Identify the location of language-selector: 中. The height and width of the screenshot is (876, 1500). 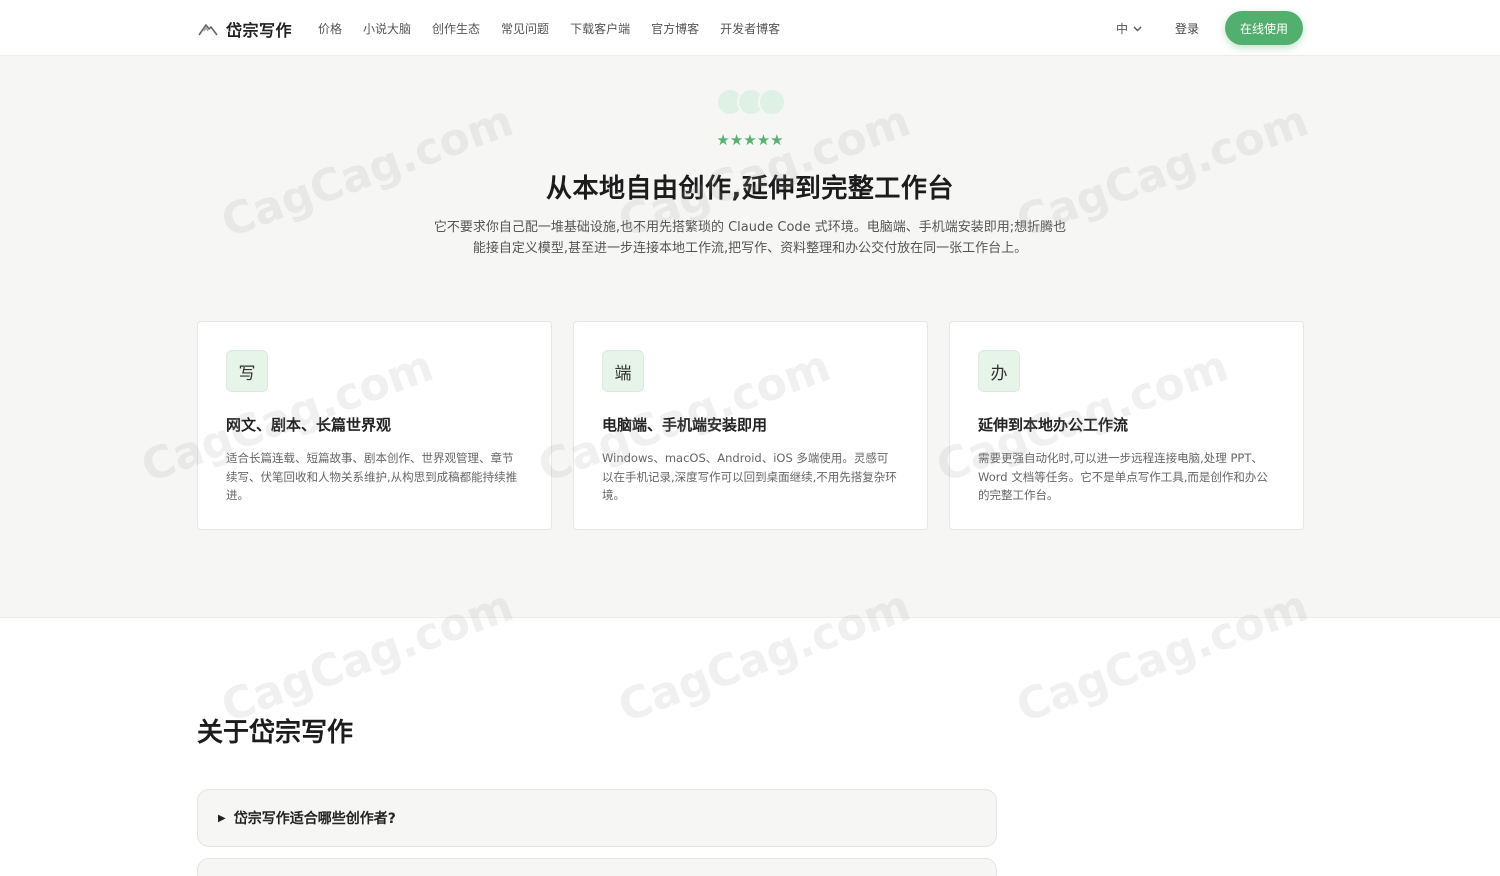
(1129, 28).